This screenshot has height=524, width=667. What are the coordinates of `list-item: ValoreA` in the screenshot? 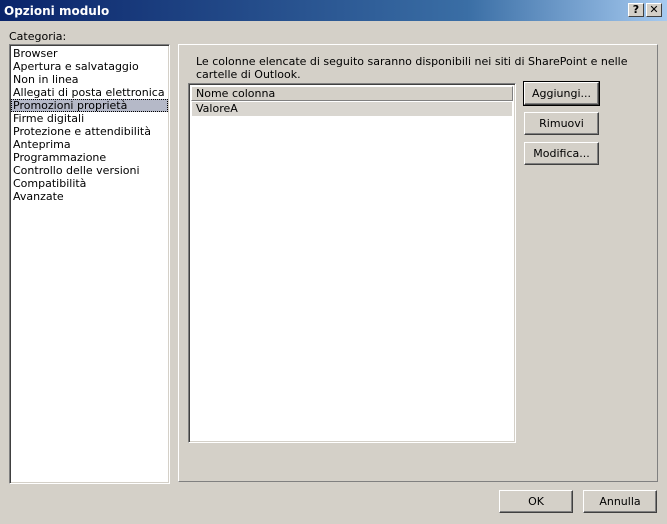 It's located at (352, 109).